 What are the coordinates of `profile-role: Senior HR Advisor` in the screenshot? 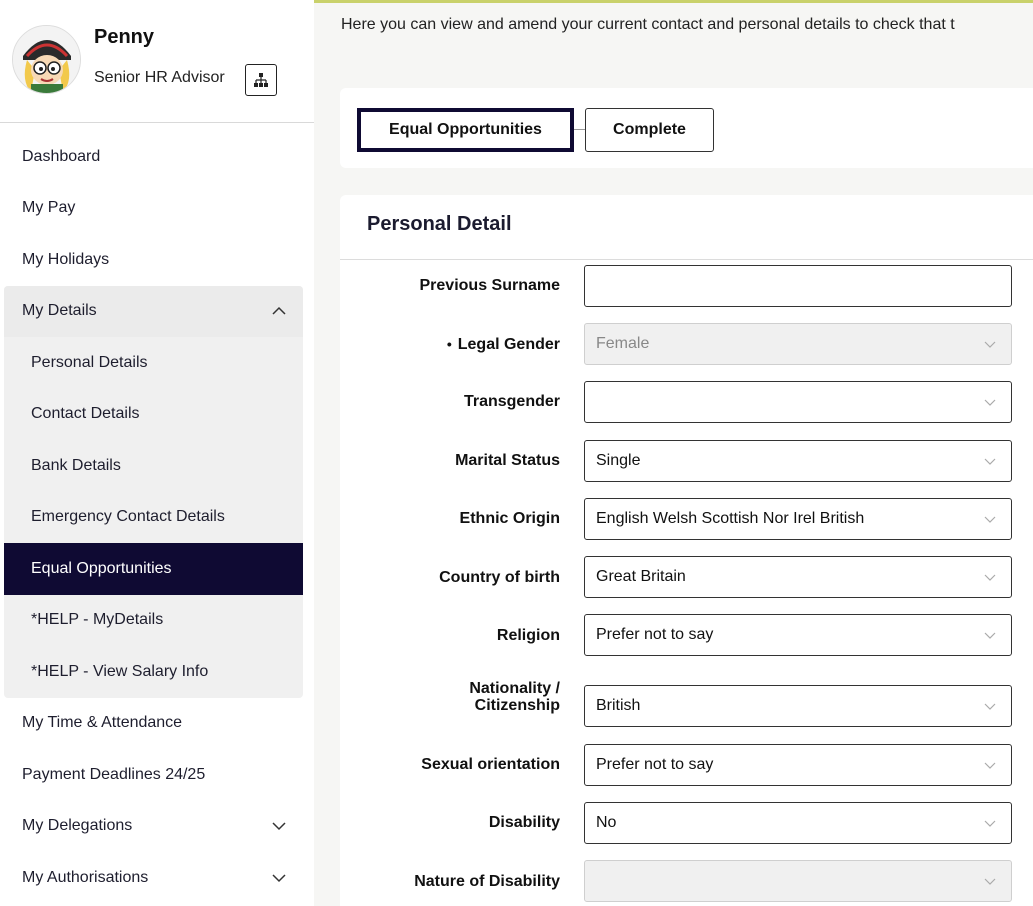 It's located at (159, 77).